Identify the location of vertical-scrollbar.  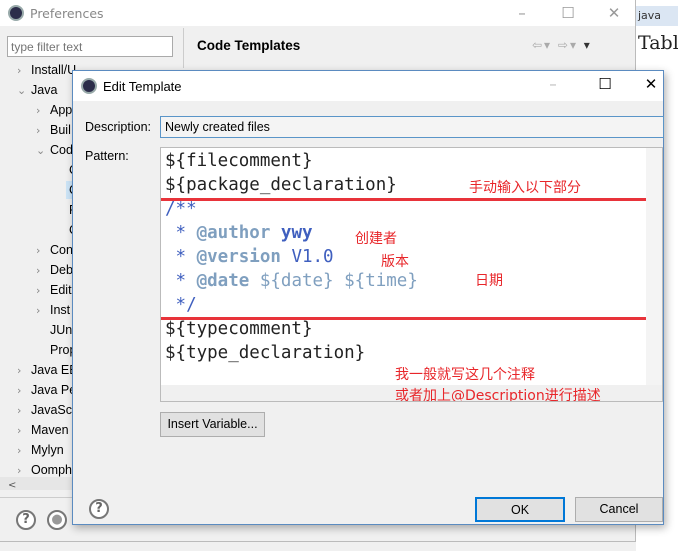
(654, 267).